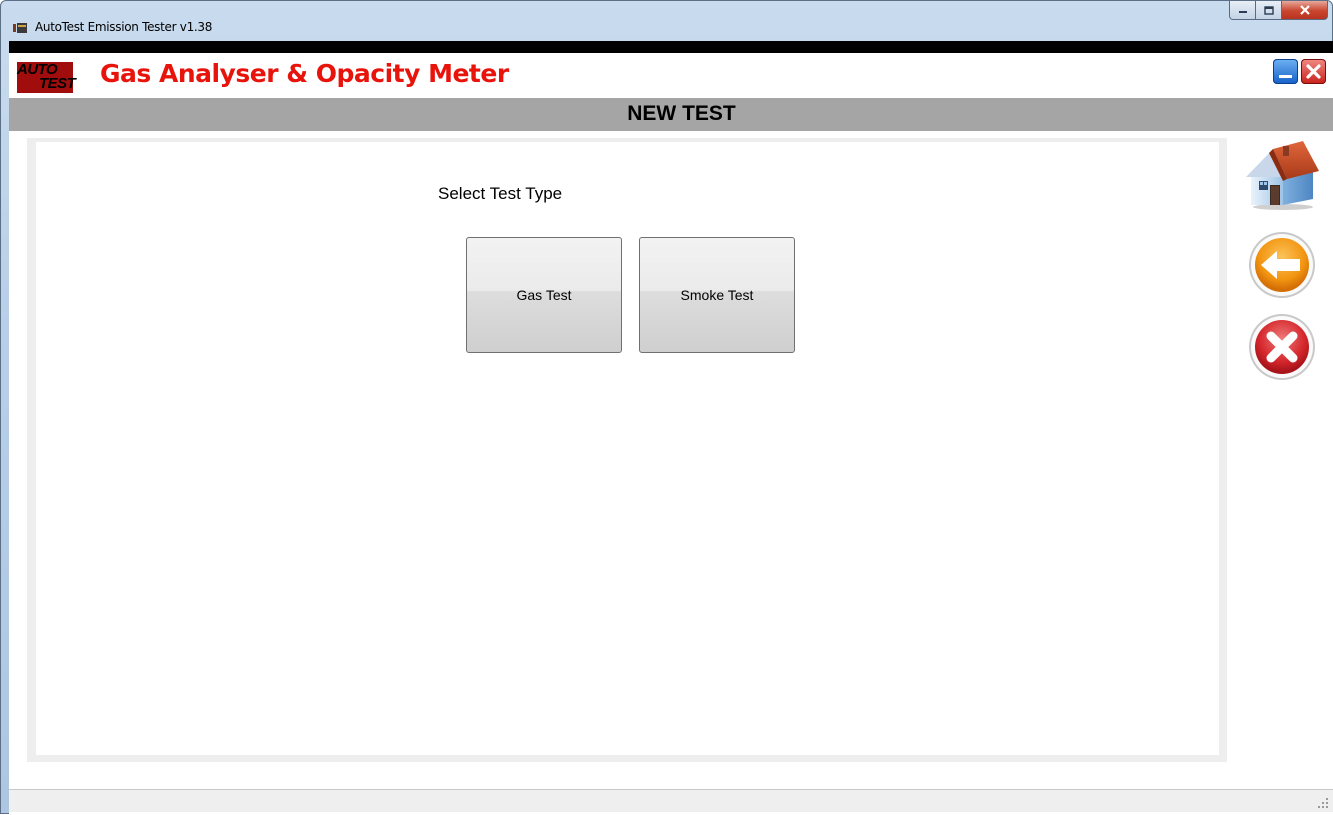 The height and width of the screenshot is (815, 1333). I want to click on resize-grip-icon, so click(1323, 803).